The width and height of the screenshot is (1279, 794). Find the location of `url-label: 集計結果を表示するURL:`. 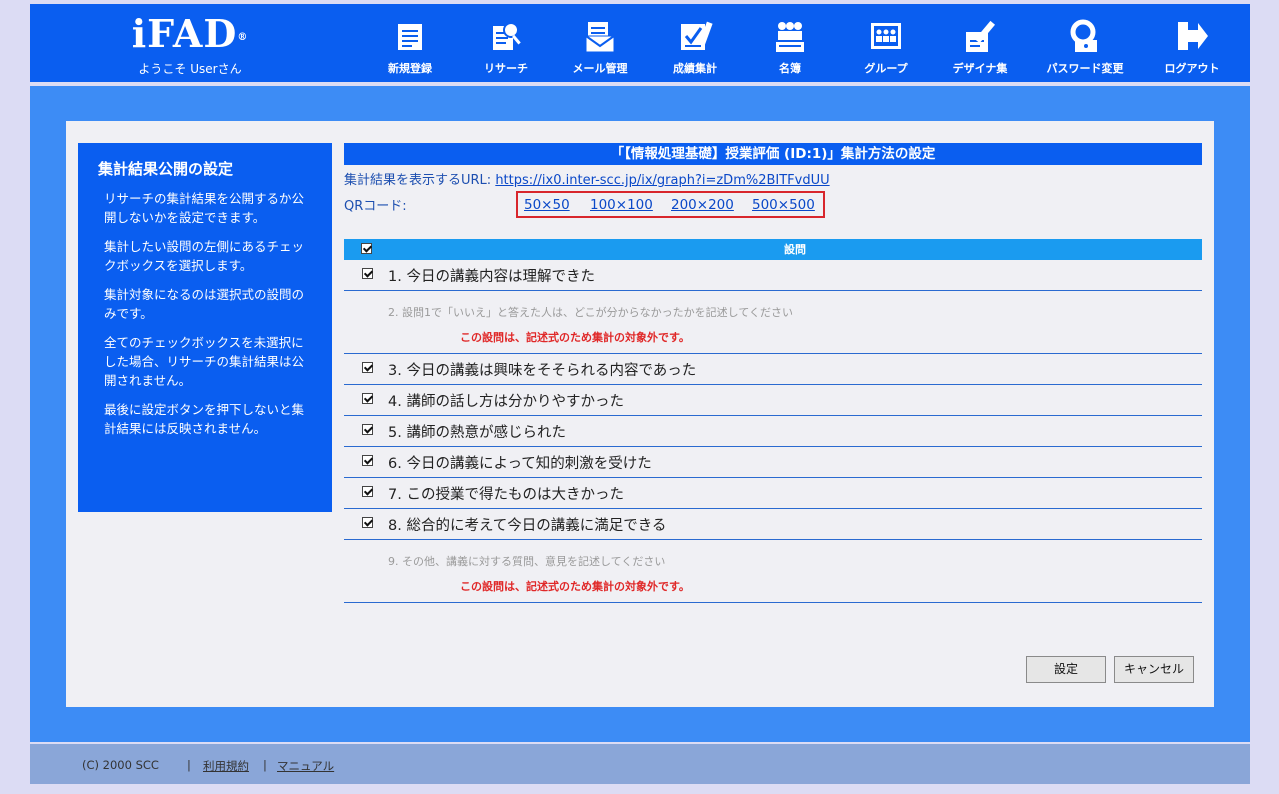

url-label: 集計結果を表示するURL: is located at coordinates (418, 180).